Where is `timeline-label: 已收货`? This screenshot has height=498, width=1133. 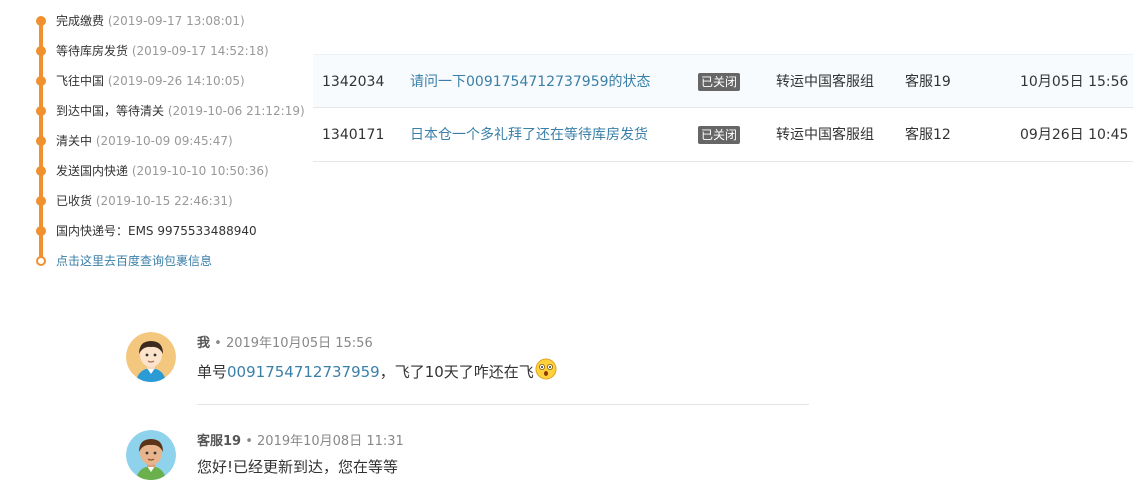
timeline-label: 已收货 is located at coordinates (74, 201).